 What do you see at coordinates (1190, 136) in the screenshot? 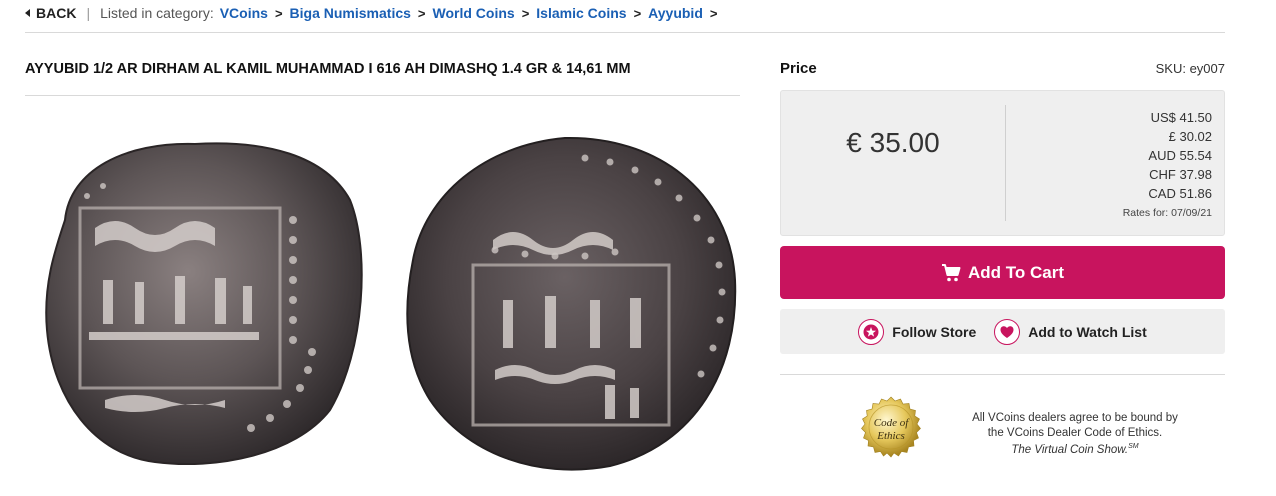
I see `rate-gbp: £ 30.02` at bounding box center [1190, 136].